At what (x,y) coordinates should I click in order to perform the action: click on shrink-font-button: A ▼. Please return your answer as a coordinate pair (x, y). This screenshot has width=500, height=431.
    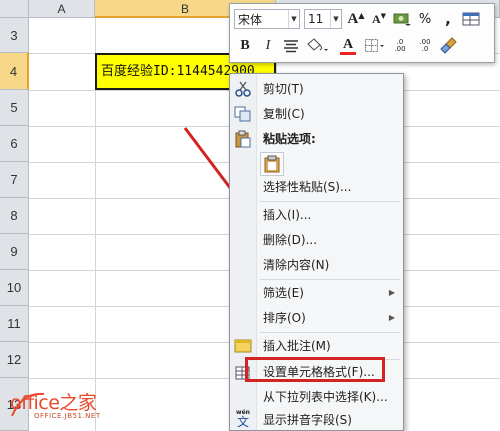
    Looking at the image, I should click on (379, 19).